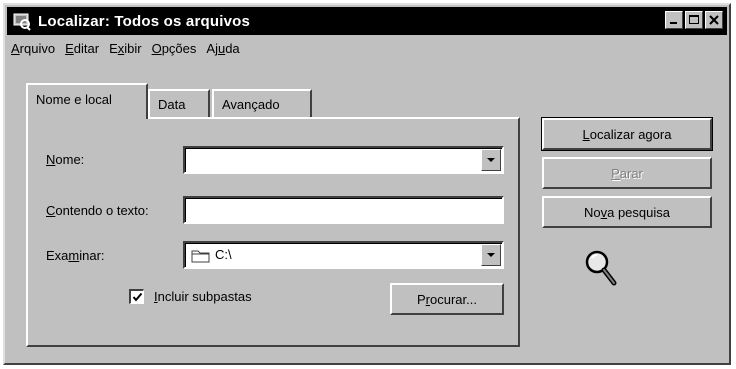 Image resolution: width=736 pixels, height=369 pixels. Describe the element at coordinates (343, 210) in the screenshot. I see `contendo-texto-input` at that location.